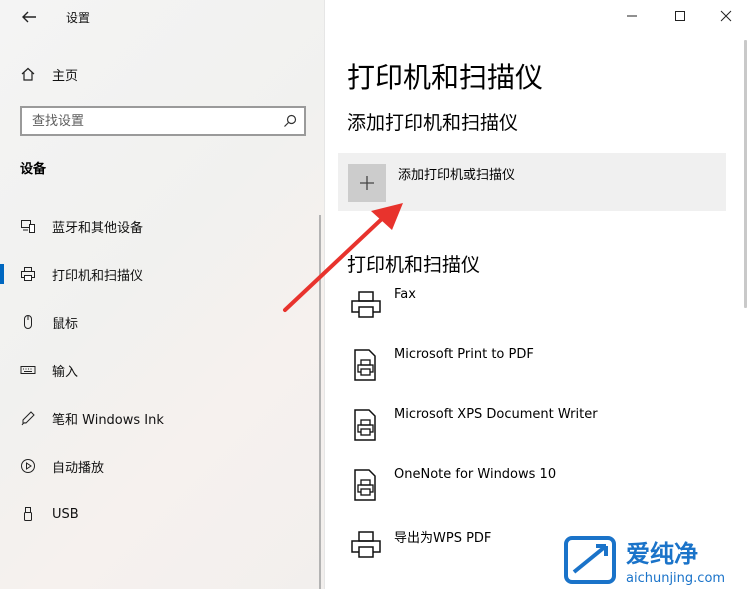 The image size is (753, 592). Describe the element at coordinates (662, 554) in the screenshot. I see `watermark-brand: 爱纯净` at that location.